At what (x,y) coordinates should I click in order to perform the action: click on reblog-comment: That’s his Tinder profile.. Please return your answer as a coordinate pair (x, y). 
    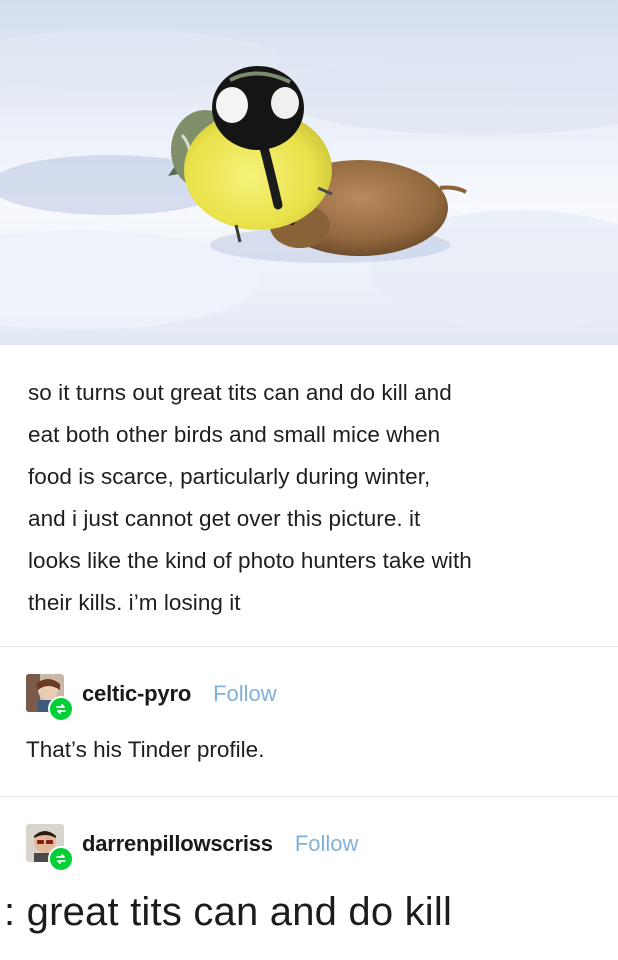
    Looking at the image, I should click on (145, 749).